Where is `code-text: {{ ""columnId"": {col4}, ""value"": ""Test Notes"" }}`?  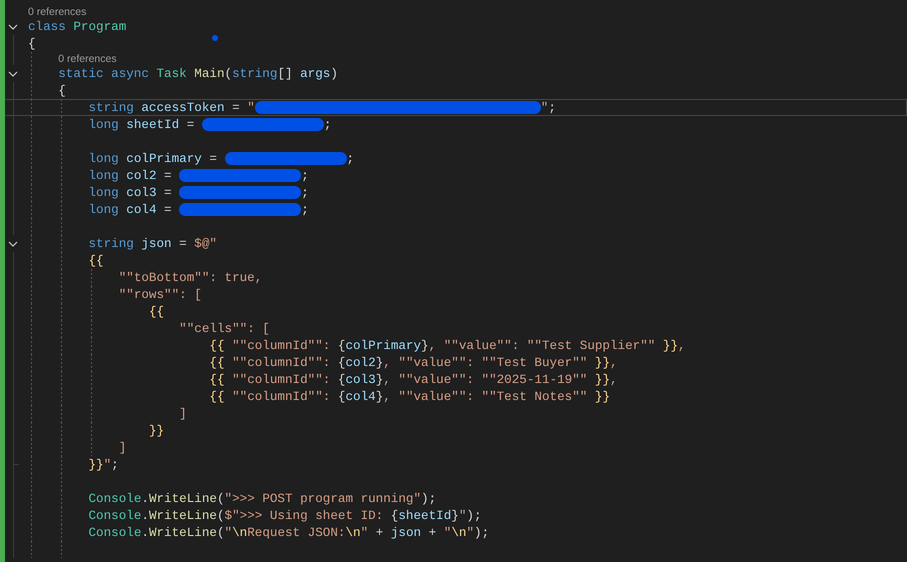
code-text: {{ ""columnId"": {col4}, ""value"": ""Test Notes"" }} is located at coordinates (409, 397).